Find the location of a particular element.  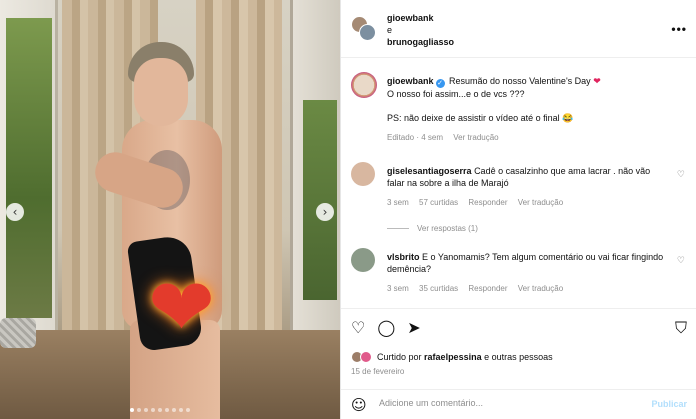

caption-meta: Editado · 4 sem Ver tradução is located at coordinates (535, 138).